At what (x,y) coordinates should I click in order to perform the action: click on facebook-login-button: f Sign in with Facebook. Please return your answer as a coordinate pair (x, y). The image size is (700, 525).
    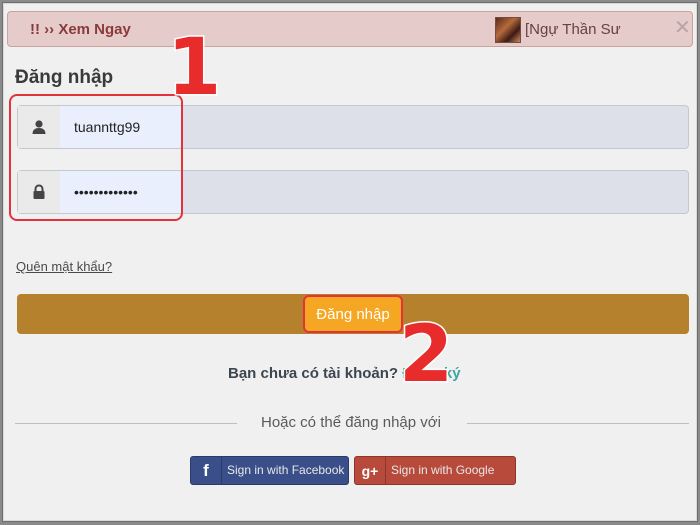
    Looking at the image, I should click on (269, 470).